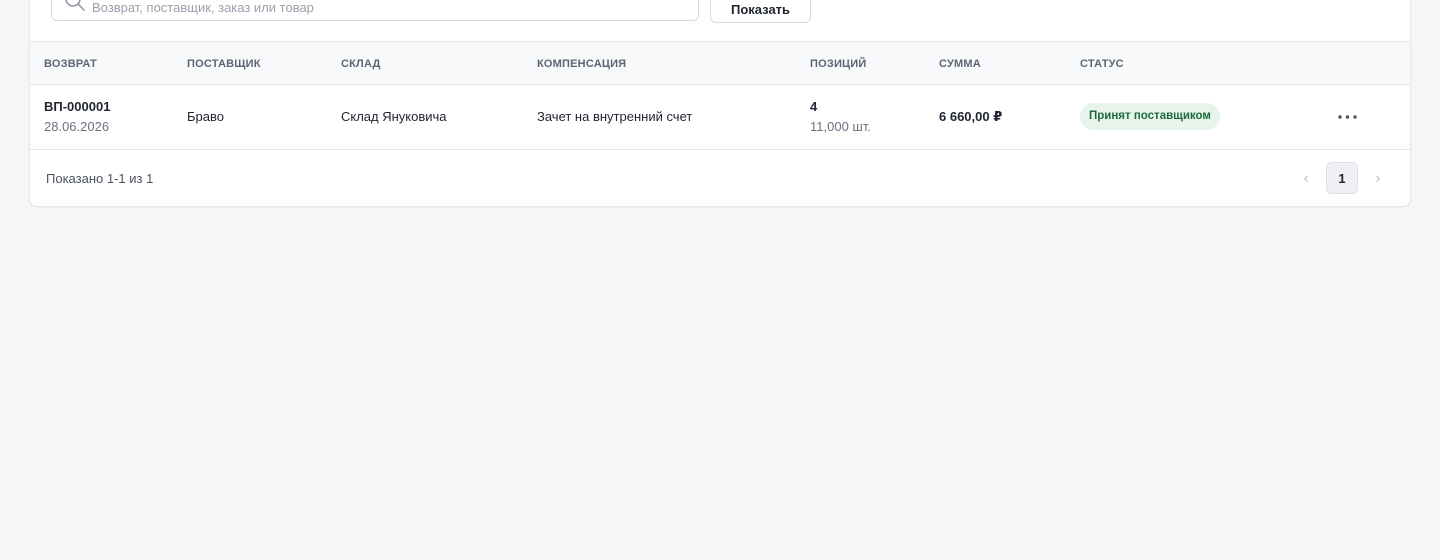 The width and height of the screenshot is (1440, 560). I want to click on search-icon, so click(75, 5).